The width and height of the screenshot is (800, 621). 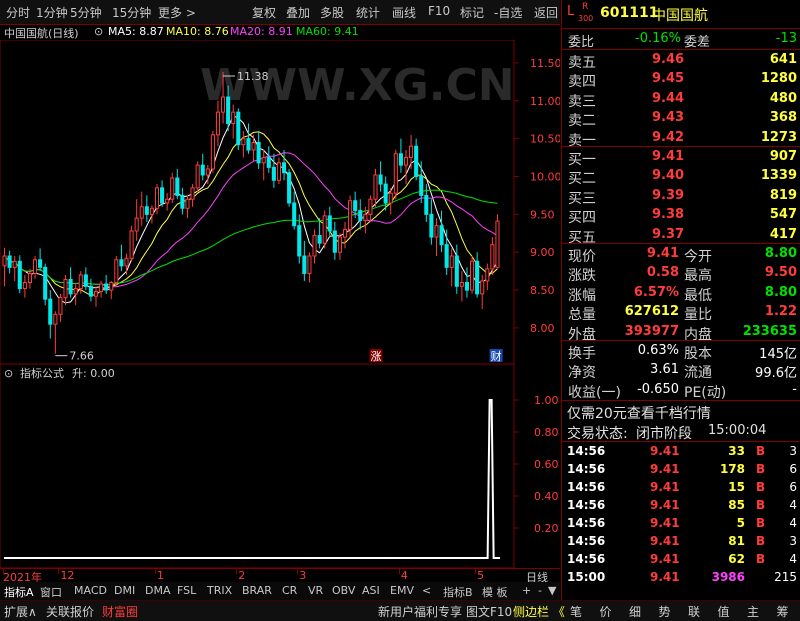 I want to click on bid-row: 买四 9.38 547, so click(x=681, y=215).